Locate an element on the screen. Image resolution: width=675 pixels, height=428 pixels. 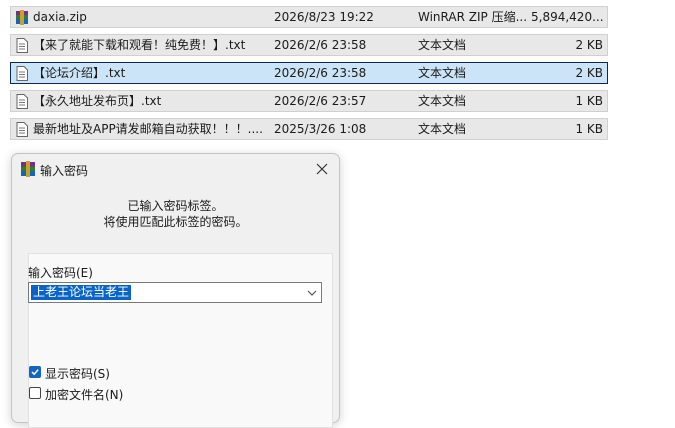
checkmark-icon is located at coordinates (35, 372).